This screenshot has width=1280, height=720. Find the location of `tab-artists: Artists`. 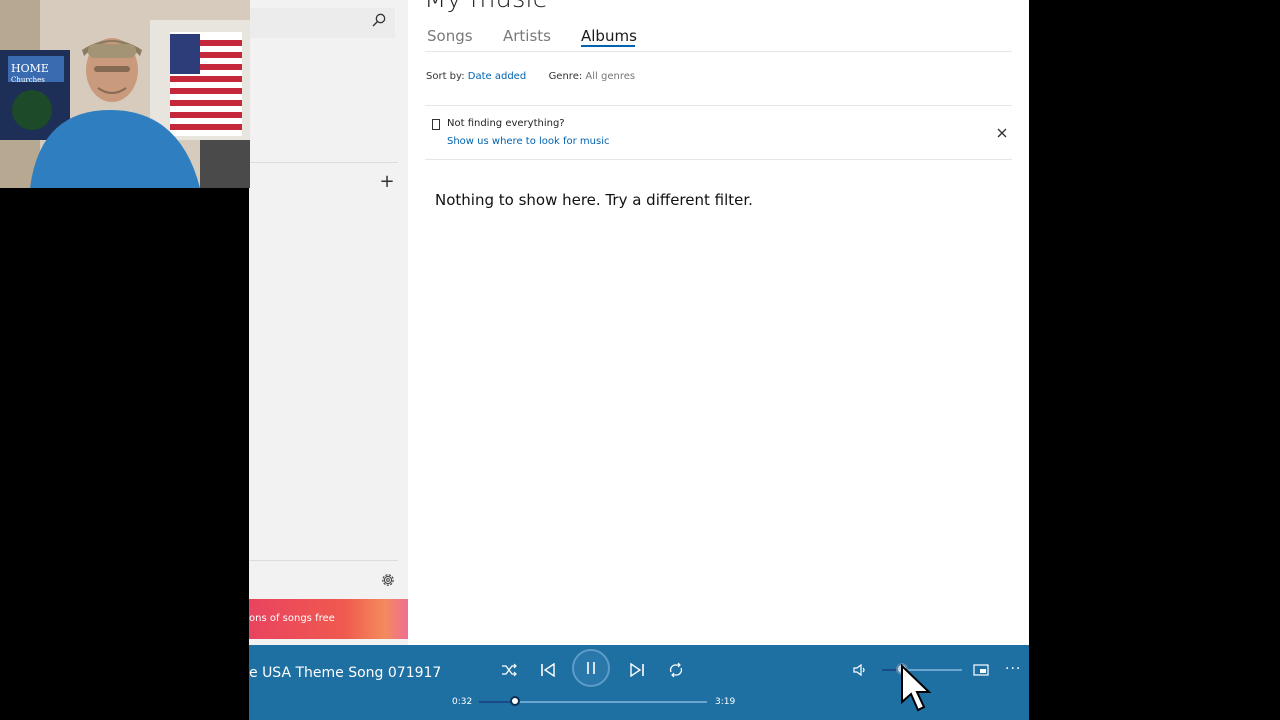

tab-artists: Artists is located at coordinates (527, 36).